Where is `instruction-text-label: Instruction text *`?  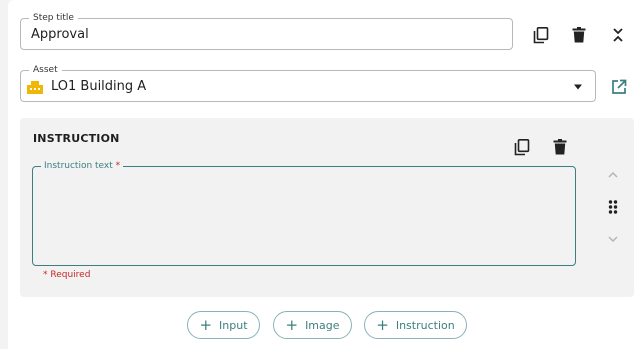 instruction-text-label: Instruction text * is located at coordinates (82, 166).